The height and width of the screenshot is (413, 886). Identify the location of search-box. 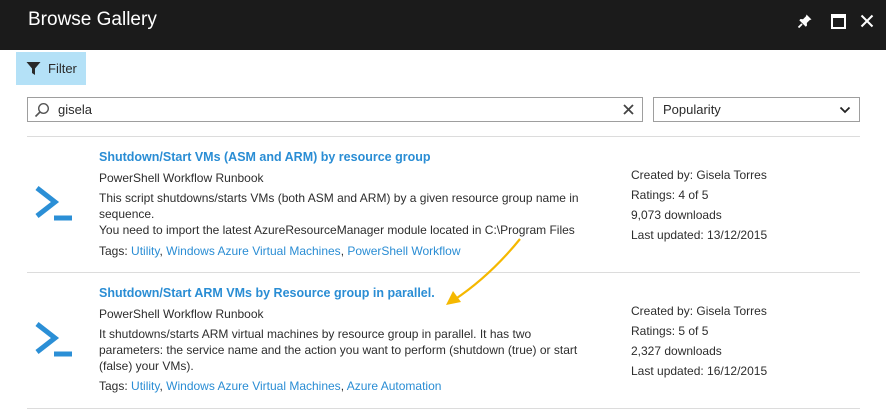
(335, 109).